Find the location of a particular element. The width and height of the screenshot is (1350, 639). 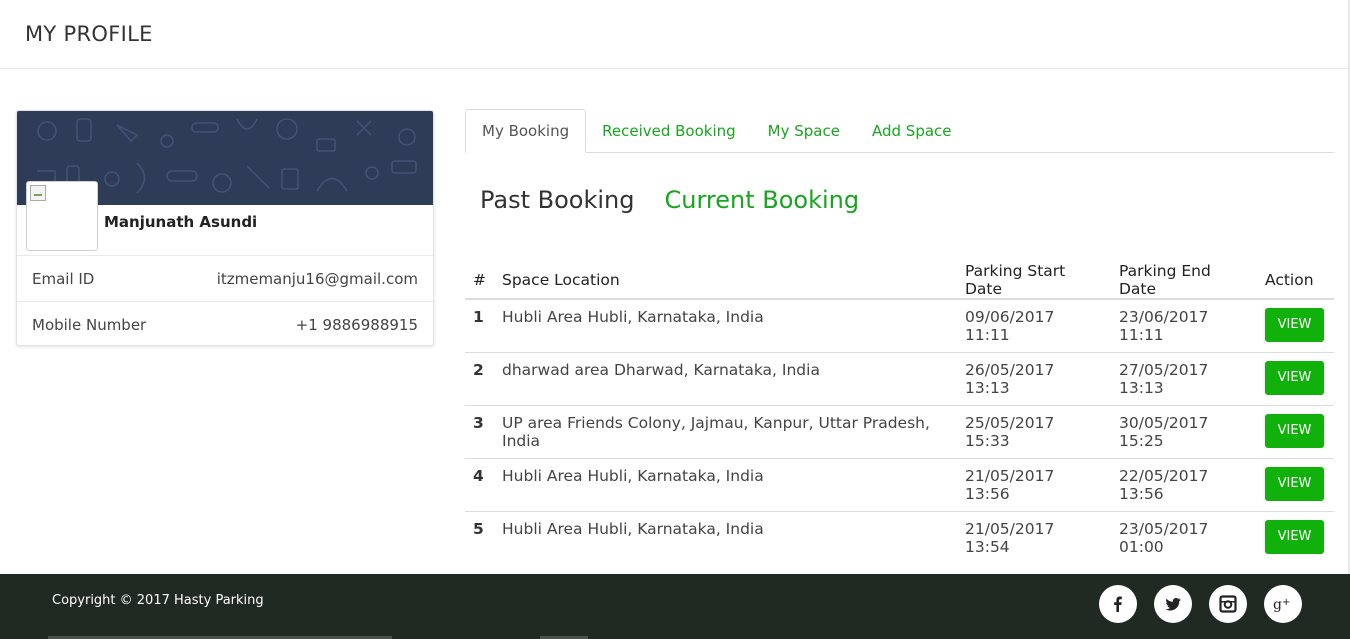

mobile-value: +1 9886988915 is located at coordinates (356, 324).